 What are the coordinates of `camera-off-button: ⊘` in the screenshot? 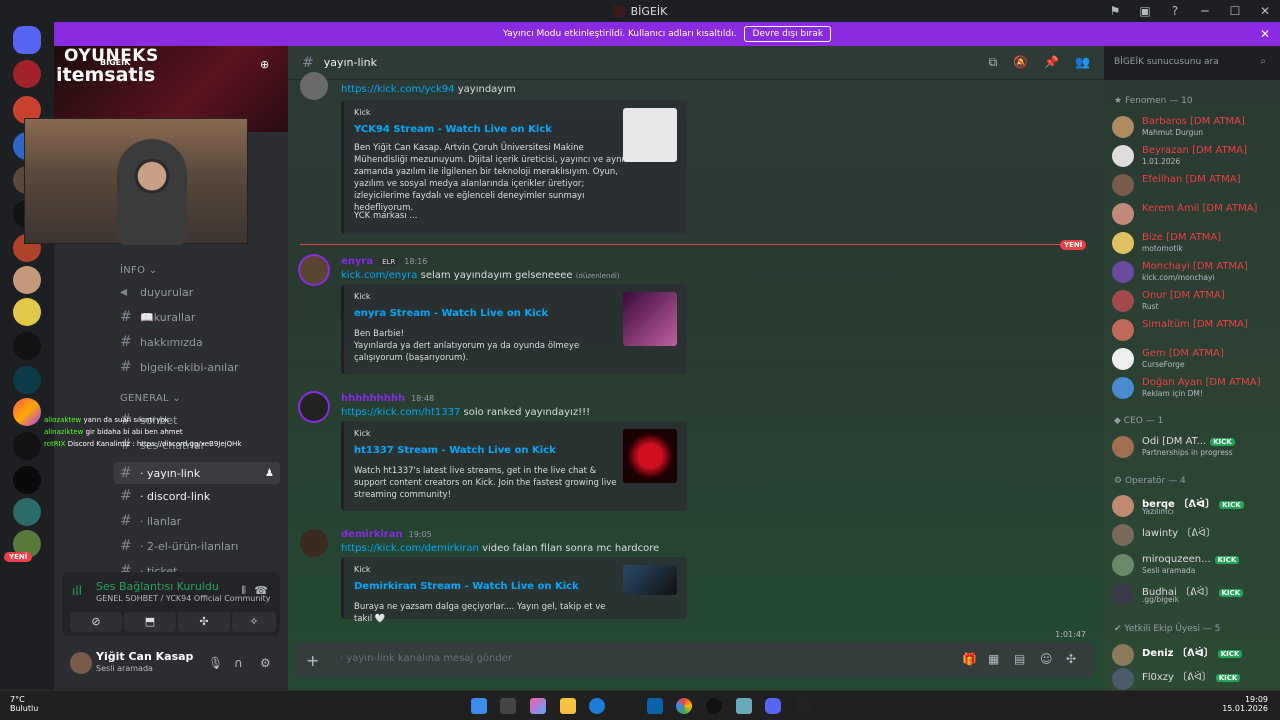 It's located at (96, 622).